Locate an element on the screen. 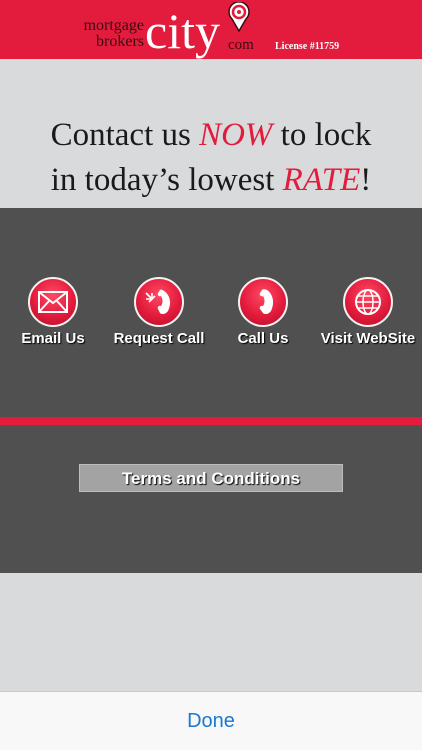 This screenshot has height=750, width=422. headline-now-emphasis: NOW is located at coordinates (236, 135).